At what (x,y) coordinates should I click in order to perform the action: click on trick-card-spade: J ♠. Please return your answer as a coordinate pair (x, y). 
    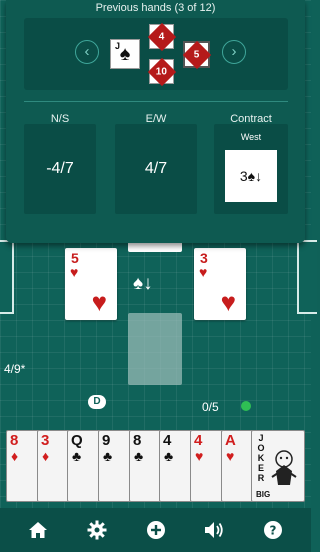
    Looking at the image, I should click on (125, 54).